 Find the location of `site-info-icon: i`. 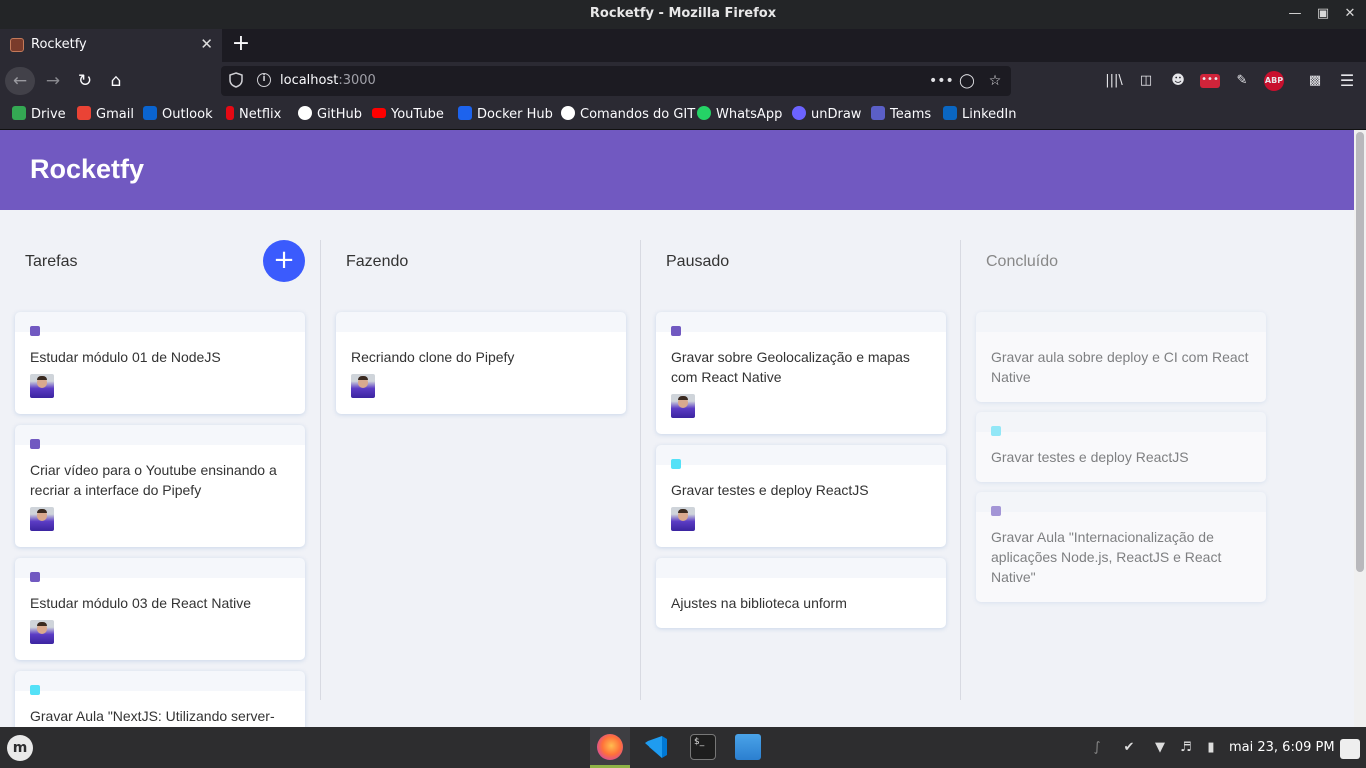

site-info-icon: i is located at coordinates (264, 80).